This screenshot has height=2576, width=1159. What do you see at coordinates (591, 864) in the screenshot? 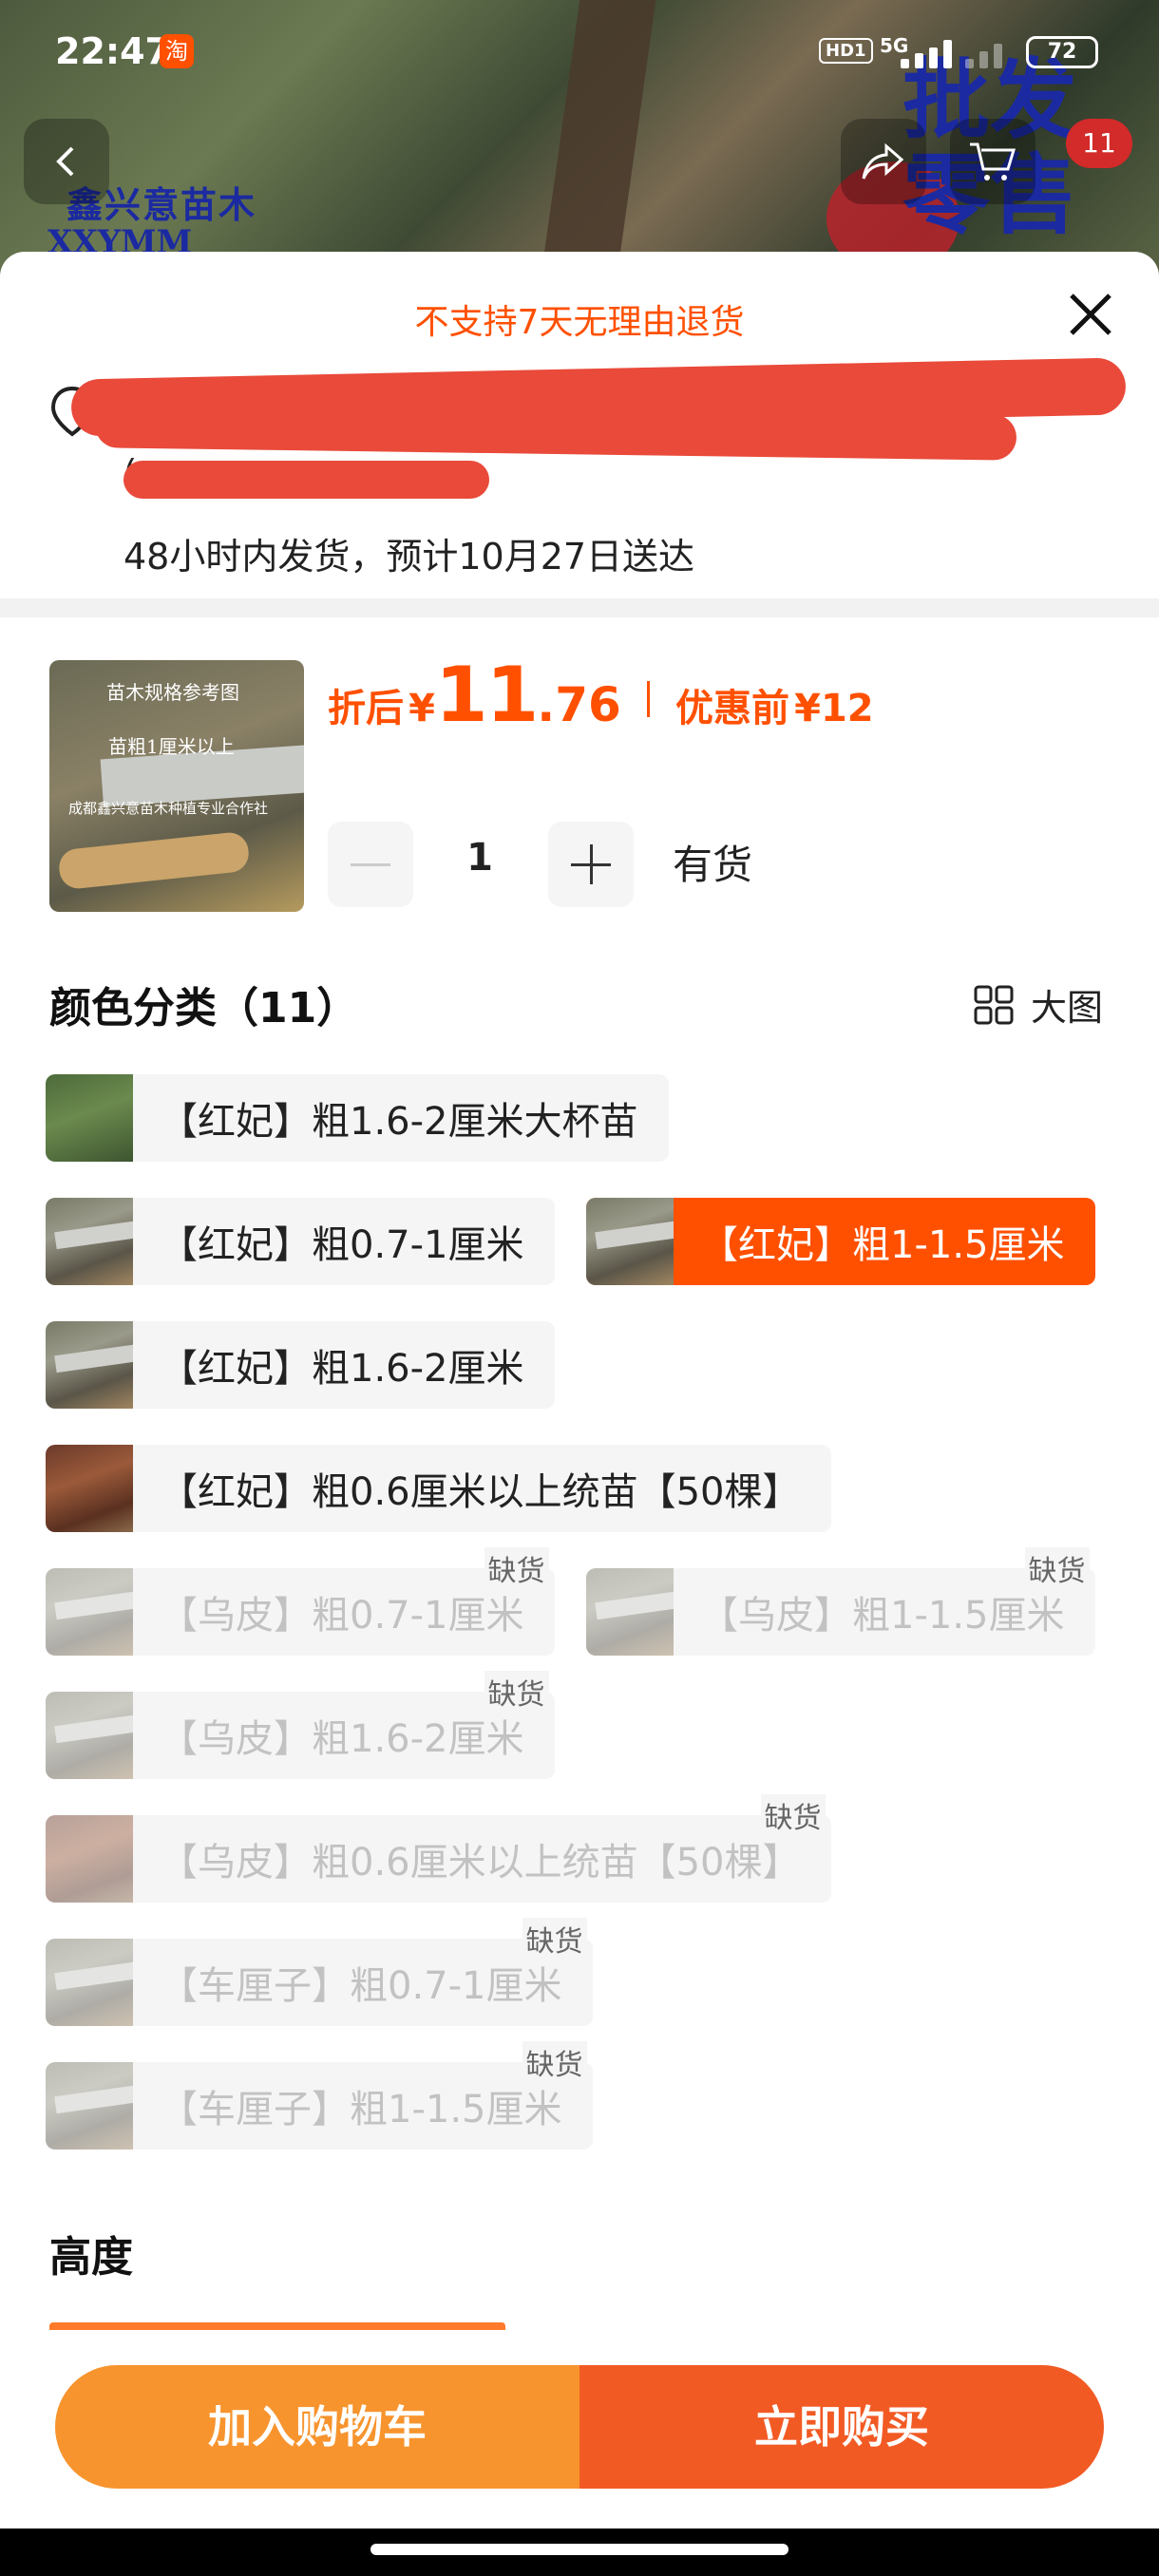
I see `quantity-increase-button` at bounding box center [591, 864].